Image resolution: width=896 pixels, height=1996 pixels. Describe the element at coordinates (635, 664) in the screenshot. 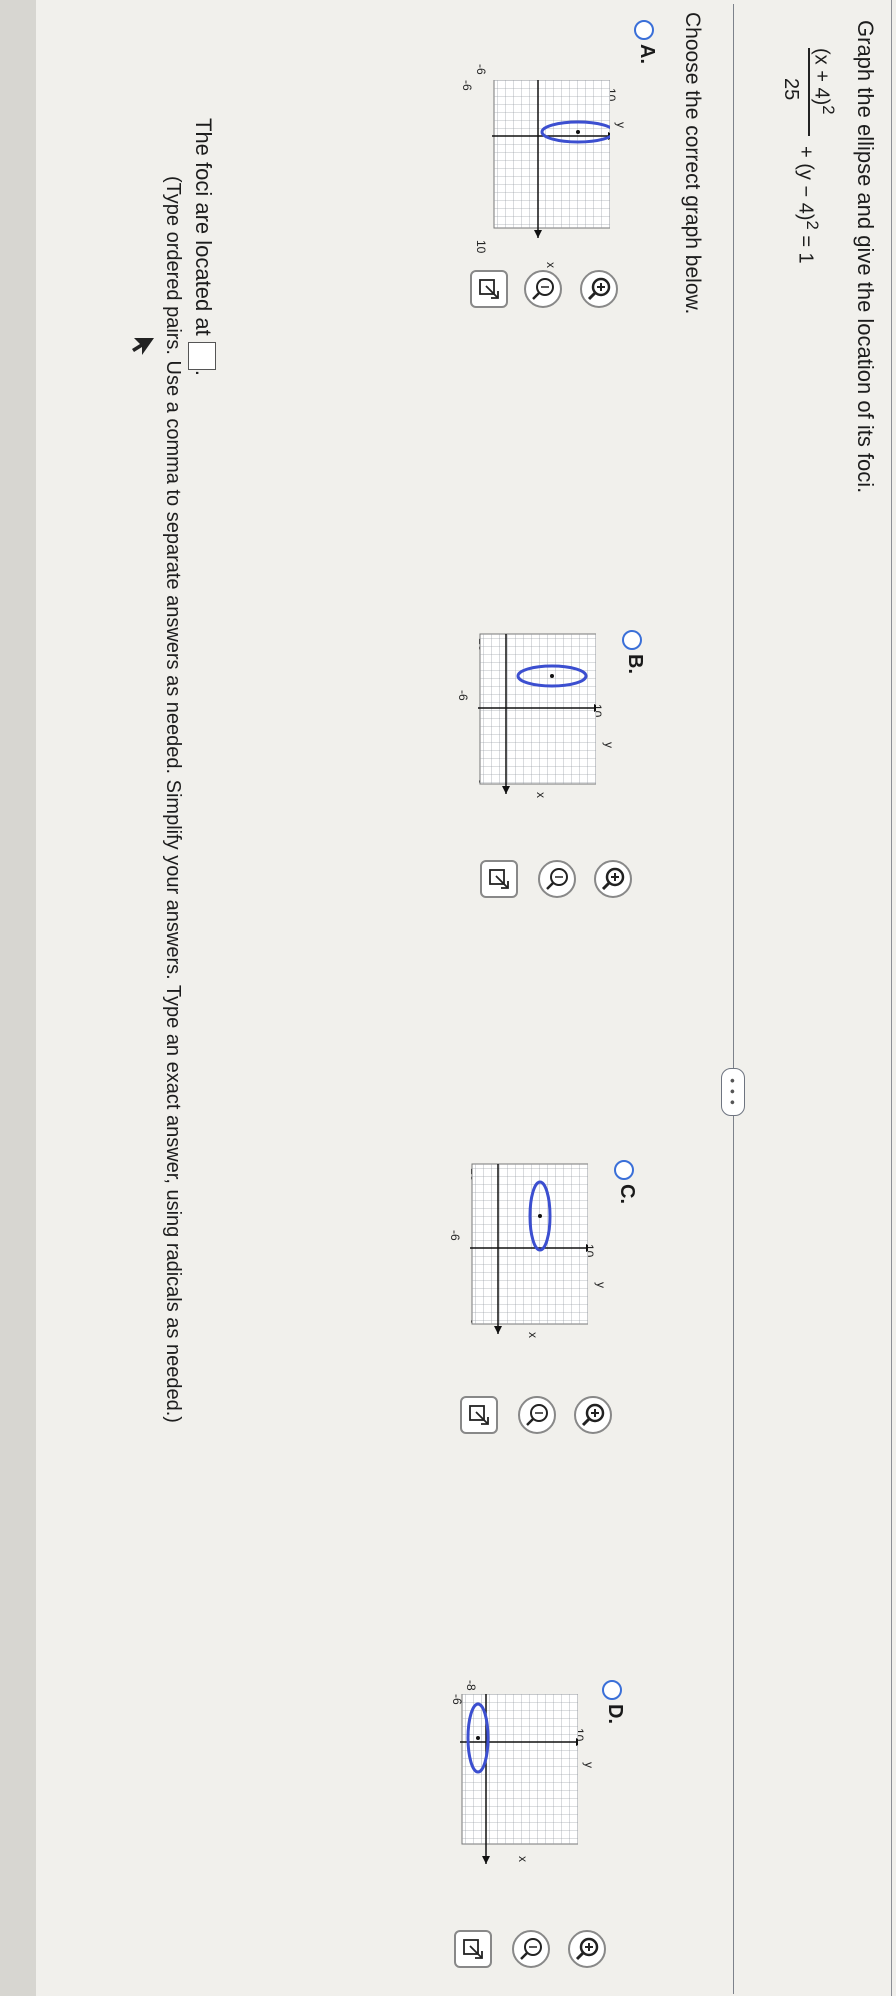

I see `option-b-label: B.` at that location.